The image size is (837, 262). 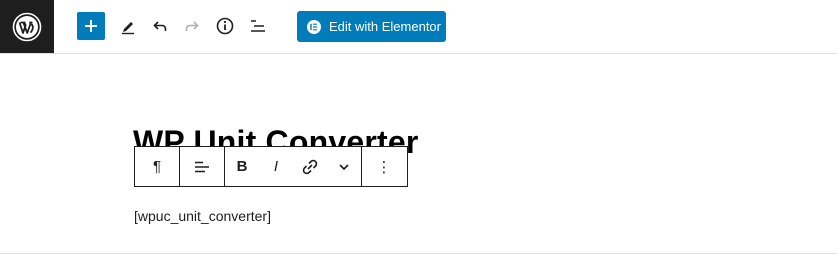 I want to click on options-group: ⋮, so click(x=384, y=166).